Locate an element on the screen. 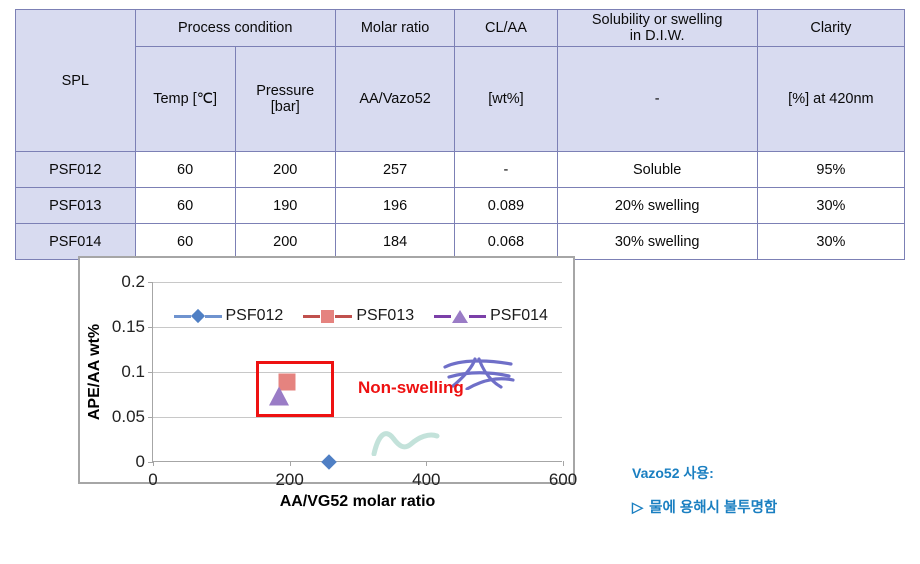 This screenshot has width=920, height=564. cell-cl-aa: 0.089 is located at coordinates (506, 206).